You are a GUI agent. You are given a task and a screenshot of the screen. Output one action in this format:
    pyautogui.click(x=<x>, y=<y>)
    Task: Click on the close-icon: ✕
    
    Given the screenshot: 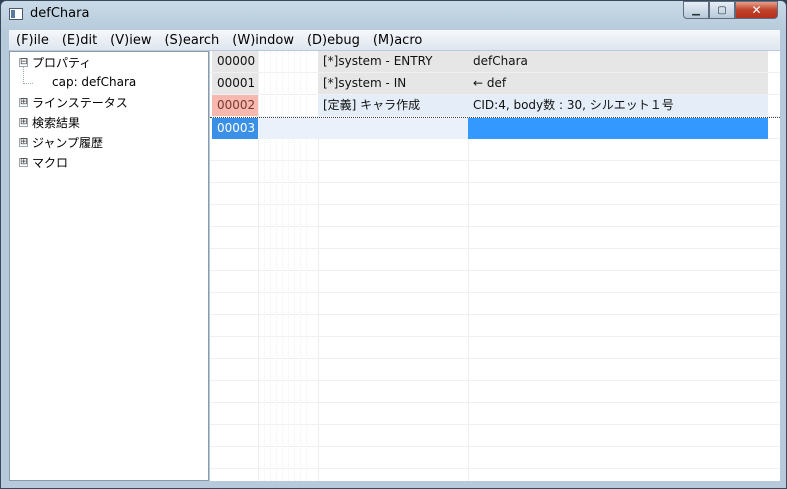 What is the action you would take?
    pyautogui.click(x=756, y=10)
    